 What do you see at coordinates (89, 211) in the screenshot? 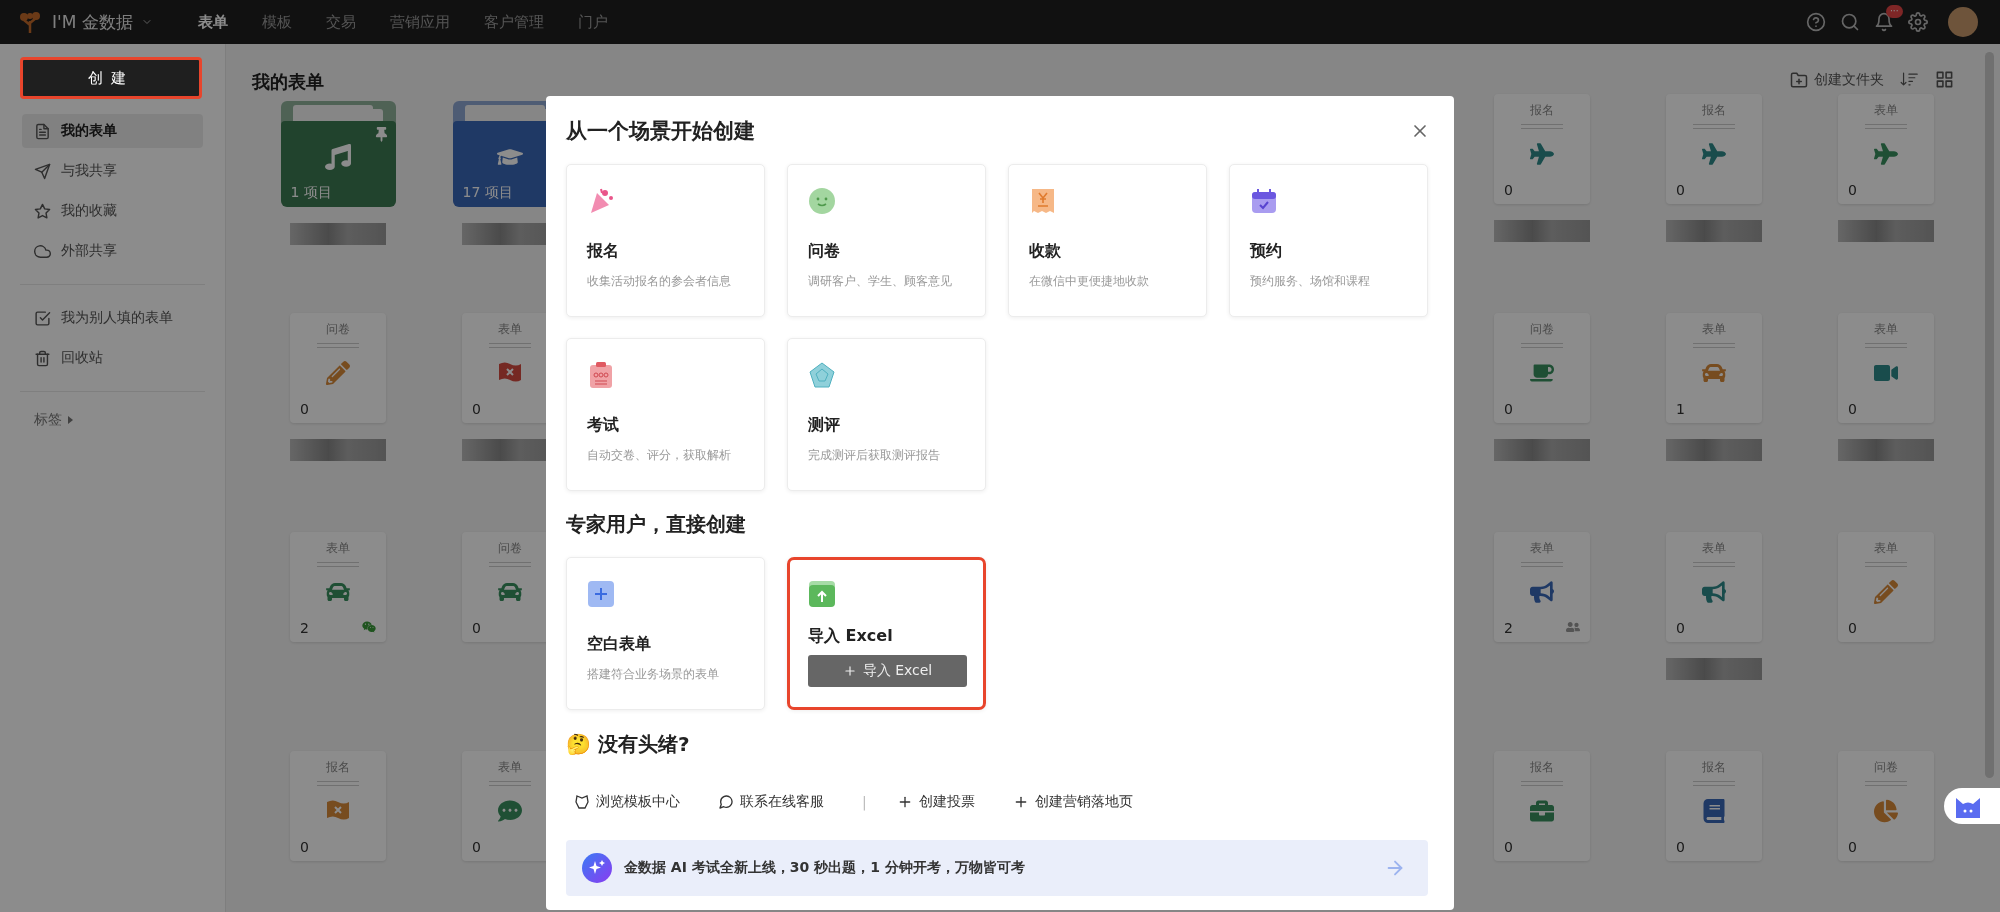
I see `sidebar-label: 我的收藏` at bounding box center [89, 211].